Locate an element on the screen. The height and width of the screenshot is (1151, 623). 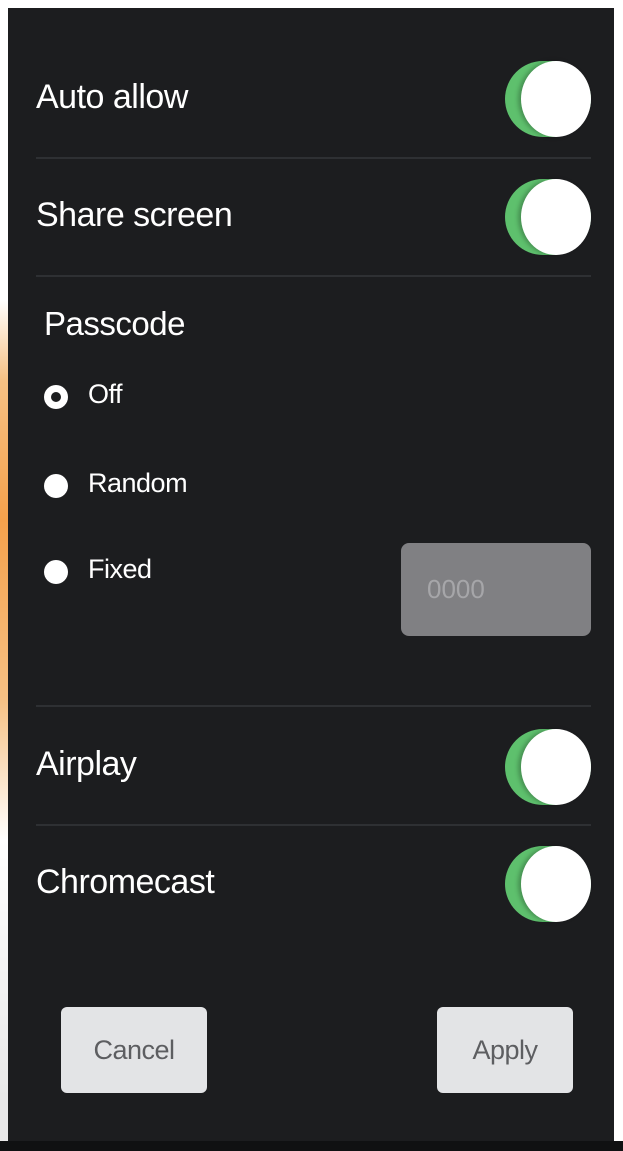
fixed-passcode-input is located at coordinates (496, 589).